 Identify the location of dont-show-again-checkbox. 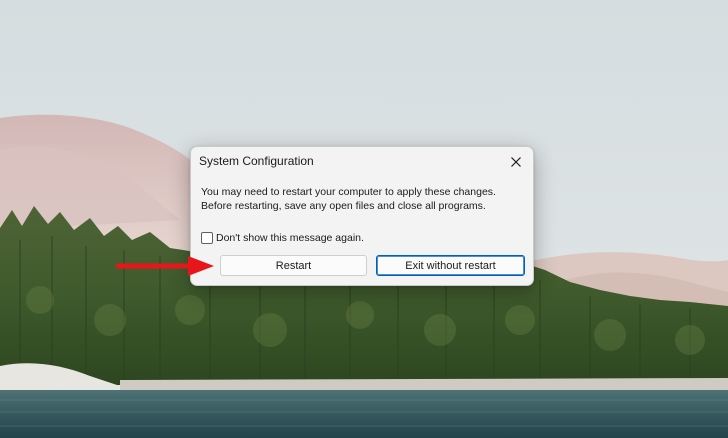
(207, 238).